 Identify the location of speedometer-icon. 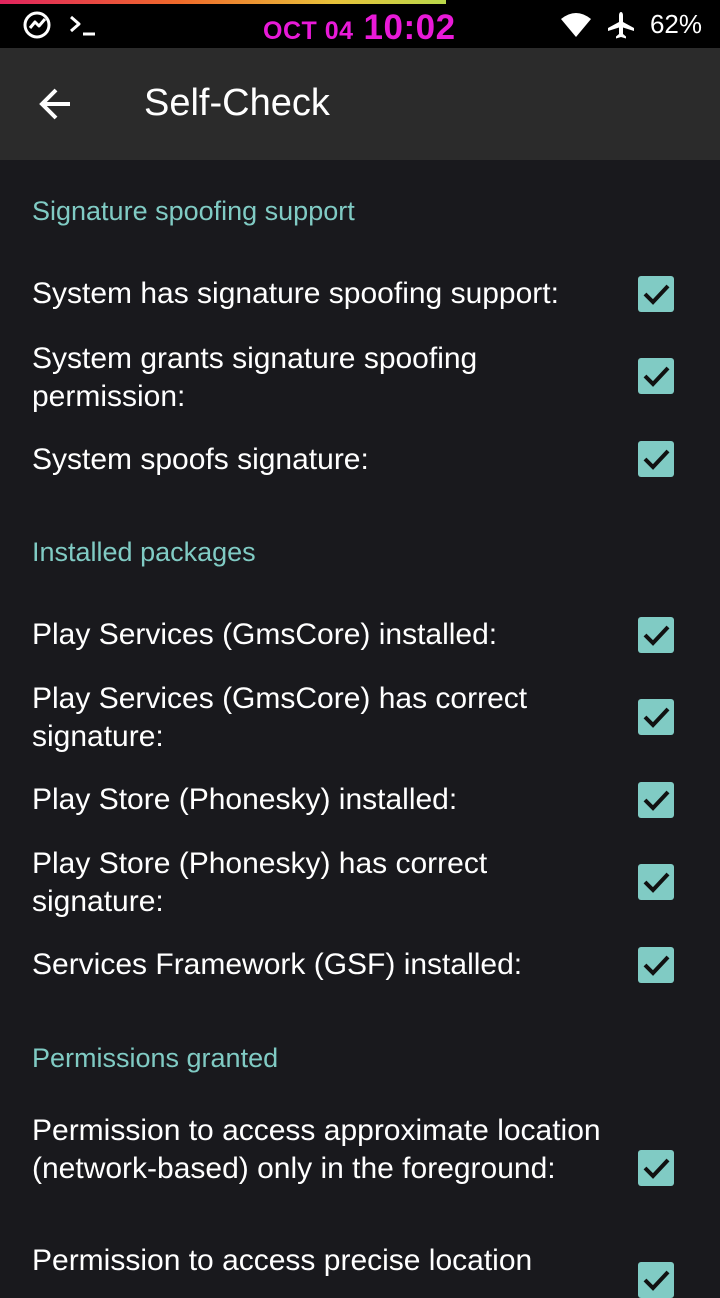
(37, 25).